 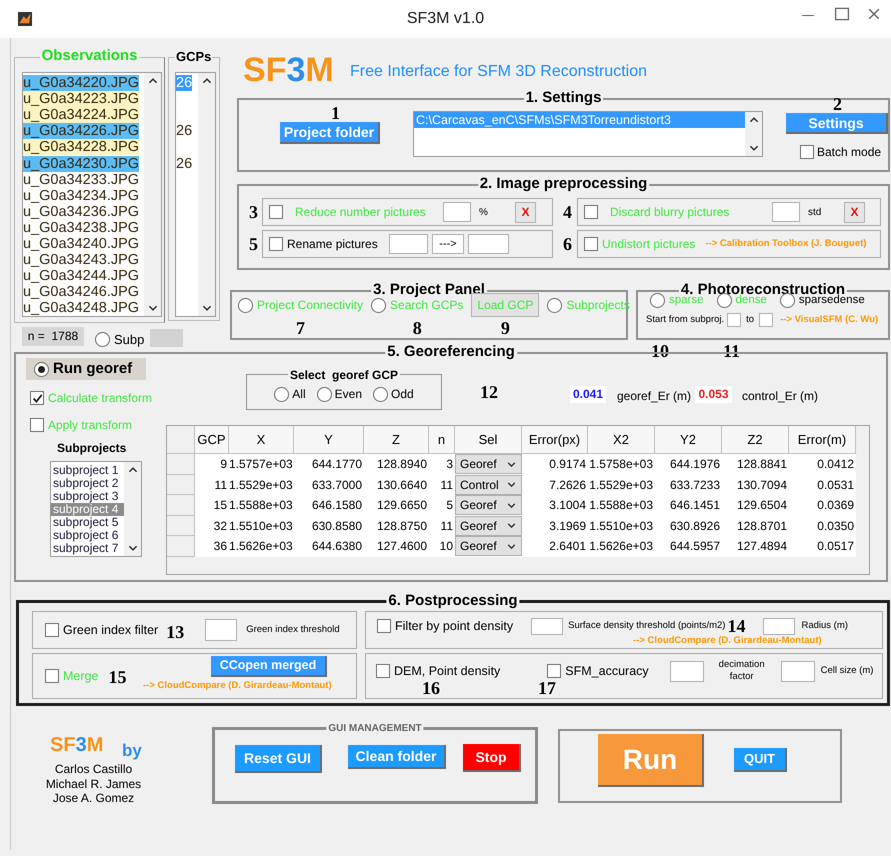 What do you see at coordinates (81, 147) in the screenshot?
I see `list-item: u_G0a34228.JPG` at bounding box center [81, 147].